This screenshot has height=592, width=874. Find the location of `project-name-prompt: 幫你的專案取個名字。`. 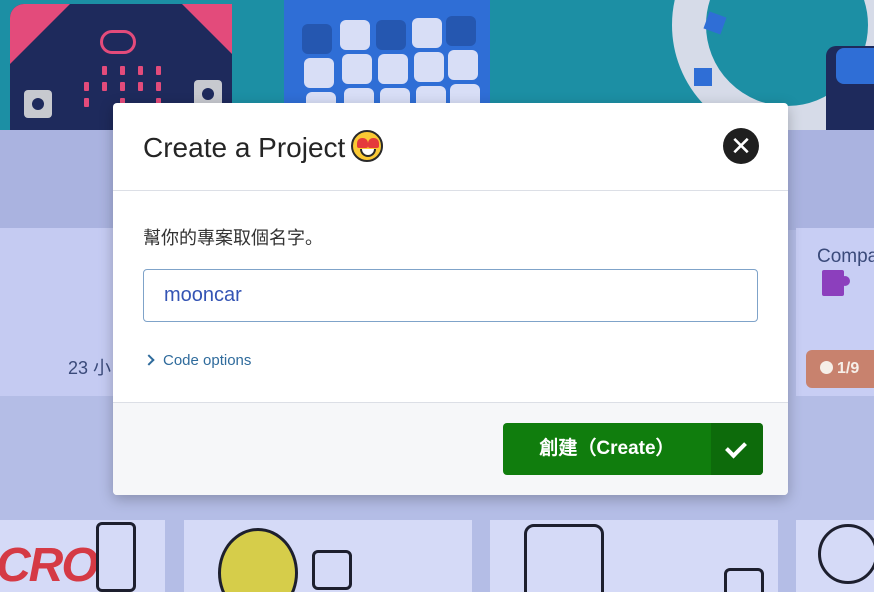

project-name-prompt: 幫你的專案取個名字。 is located at coordinates (233, 238).